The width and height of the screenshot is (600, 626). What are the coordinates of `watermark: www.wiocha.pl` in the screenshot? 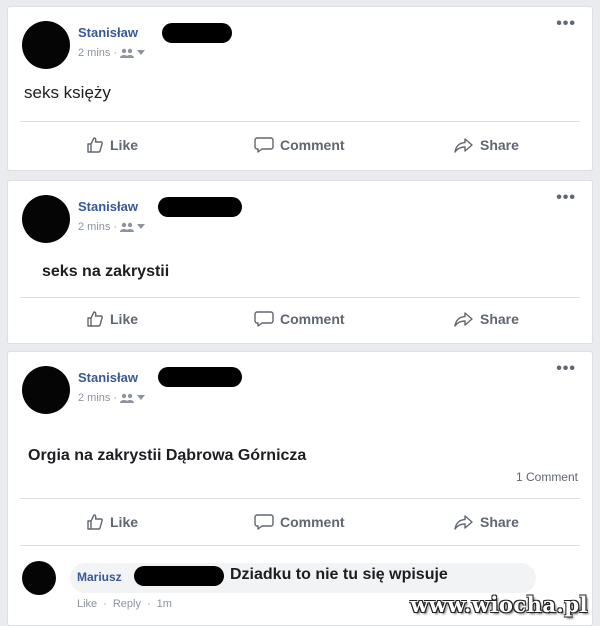 It's located at (499, 604).